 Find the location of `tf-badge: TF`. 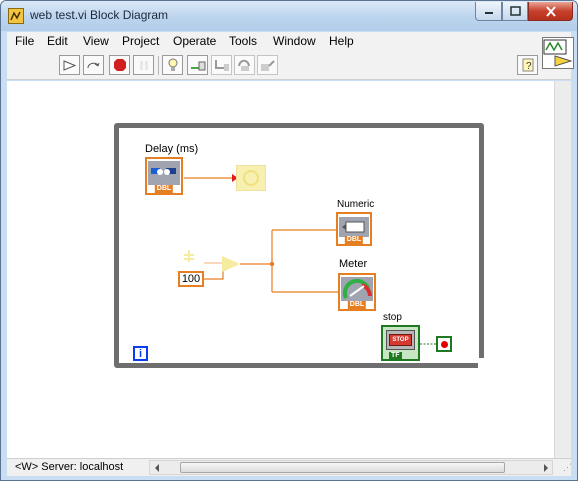

tf-badge: TF is located at coordinates (395, 356).